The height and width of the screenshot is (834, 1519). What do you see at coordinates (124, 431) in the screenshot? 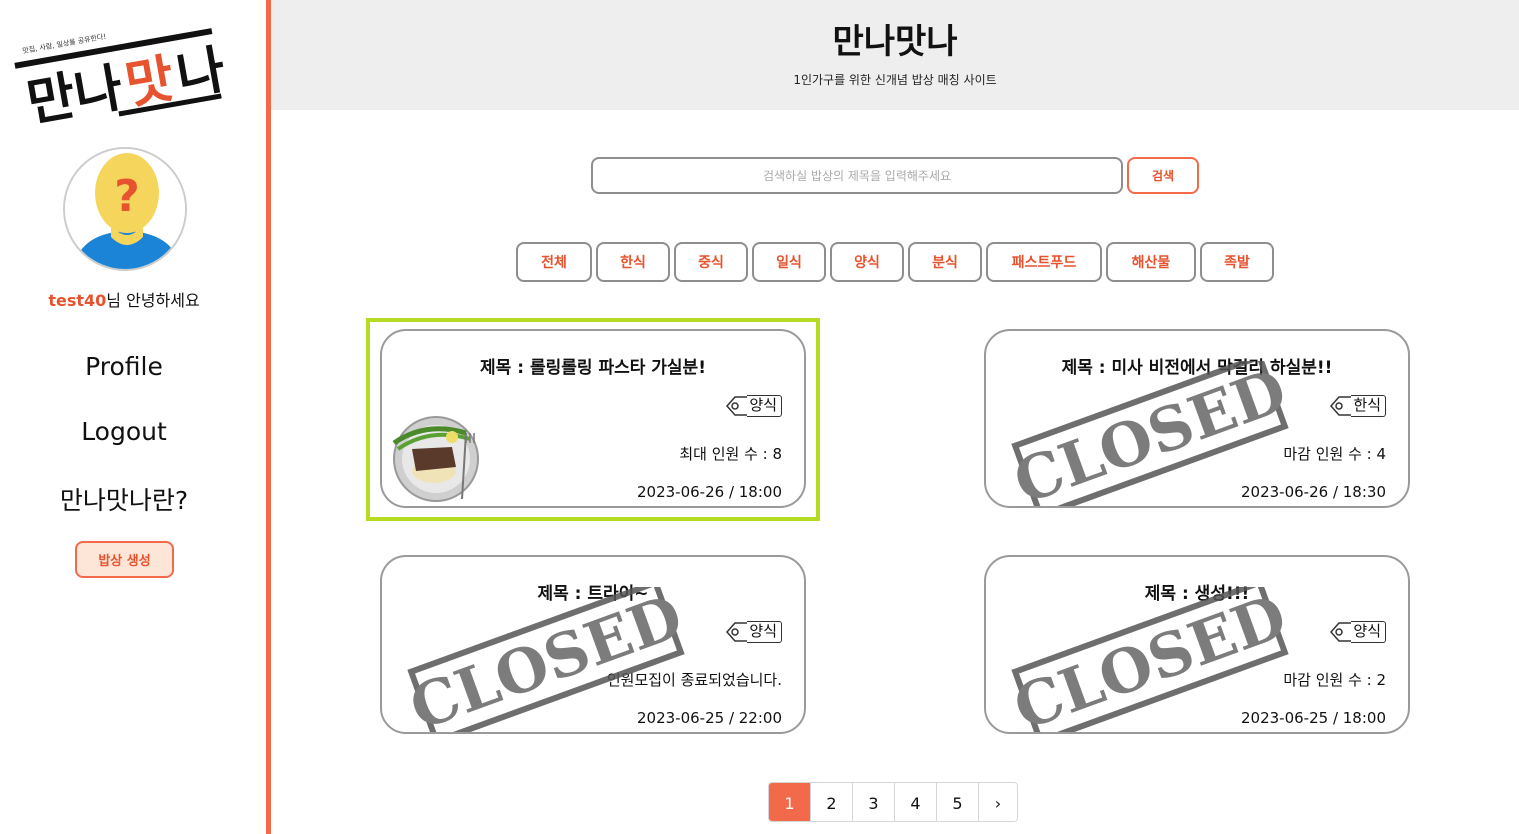
I see `nav-logout-link: Logout` at bounding box center [124, 431].